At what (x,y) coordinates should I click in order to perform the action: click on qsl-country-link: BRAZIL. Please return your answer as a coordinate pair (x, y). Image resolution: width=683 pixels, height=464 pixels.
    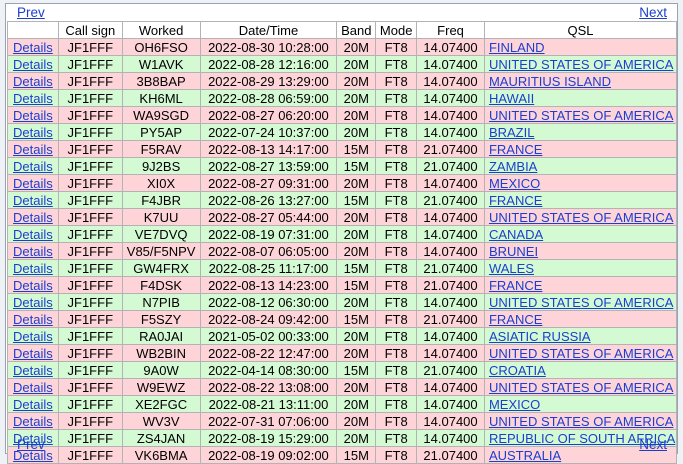
    Looking at the image, I should click on (512, 132).